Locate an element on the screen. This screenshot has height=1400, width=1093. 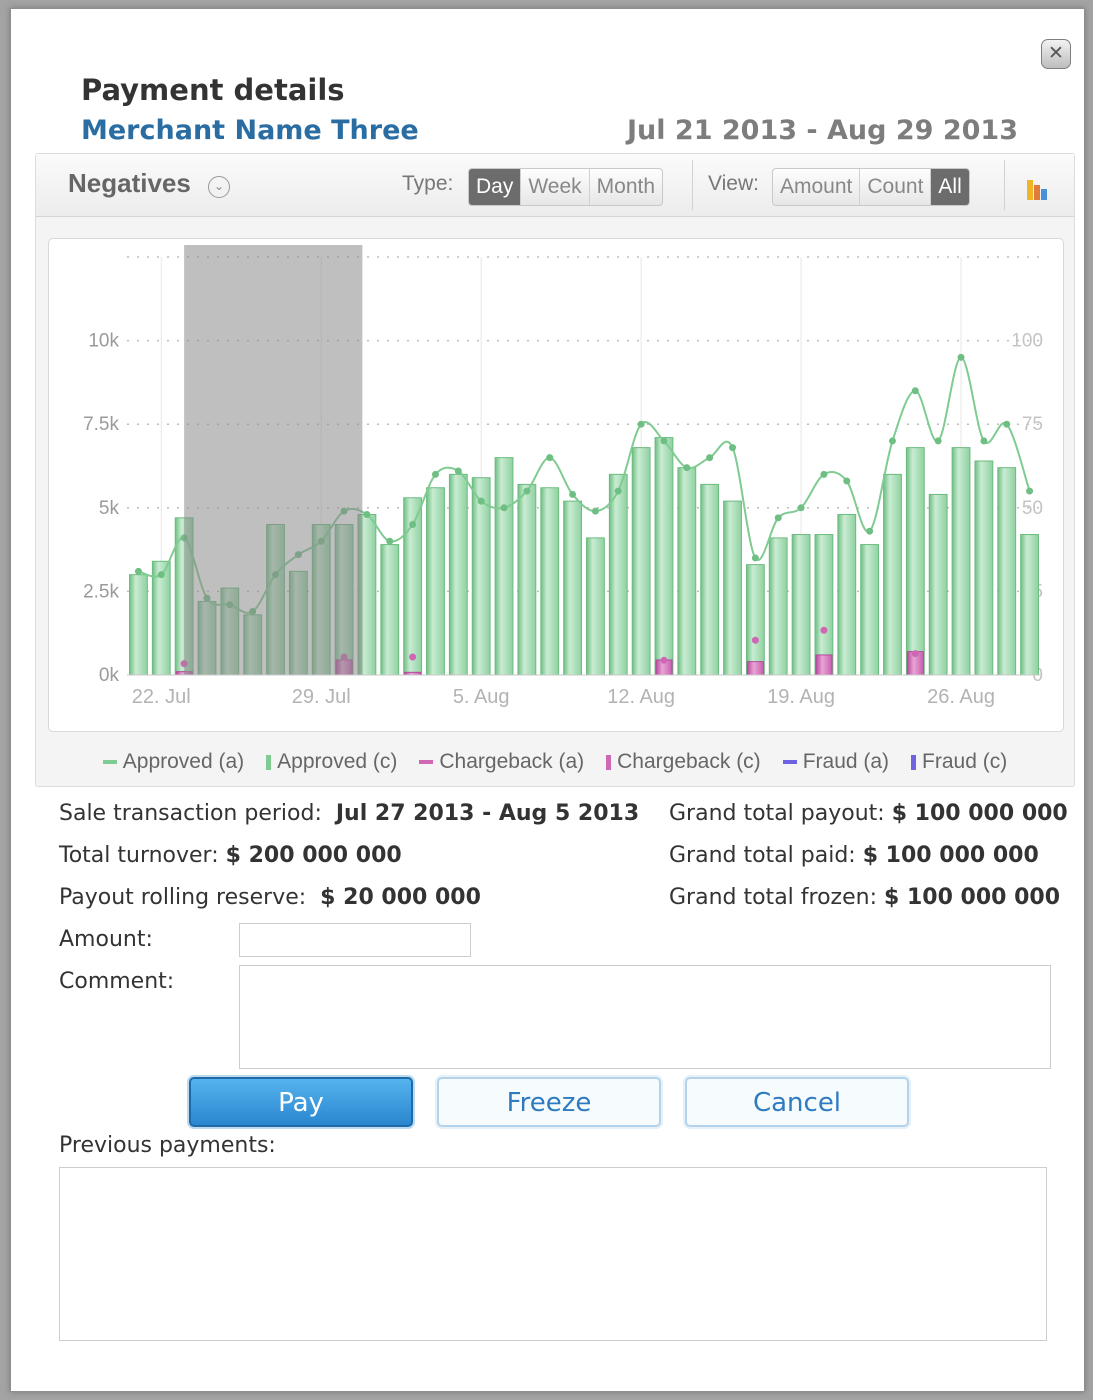
legend-item: Fraud (a) is located at coordinates (835, 762).